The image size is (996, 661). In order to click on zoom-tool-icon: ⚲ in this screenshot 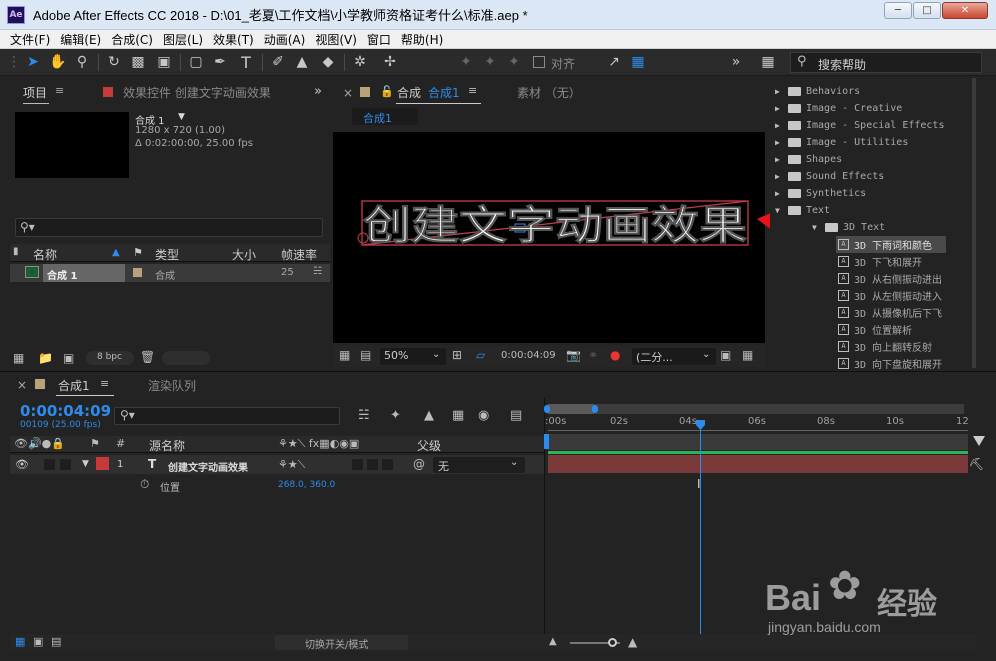, I will do `click(82, 62)`.